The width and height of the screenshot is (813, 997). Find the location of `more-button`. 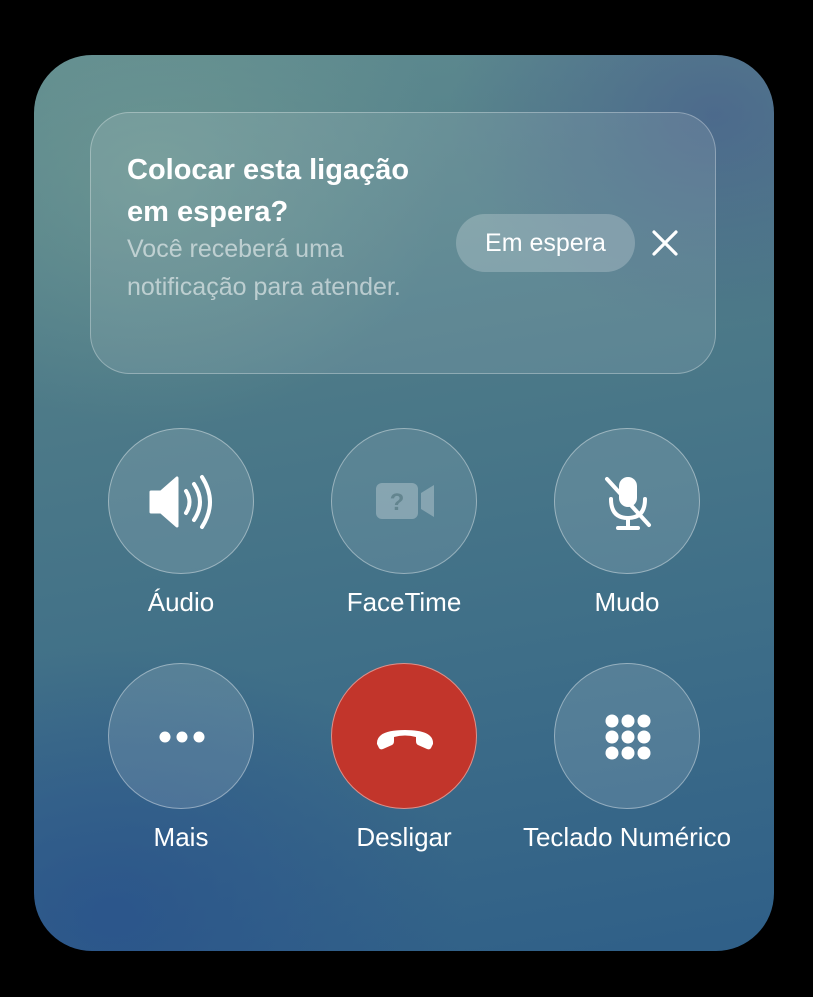

more-button is located at coordinates (181, 736).